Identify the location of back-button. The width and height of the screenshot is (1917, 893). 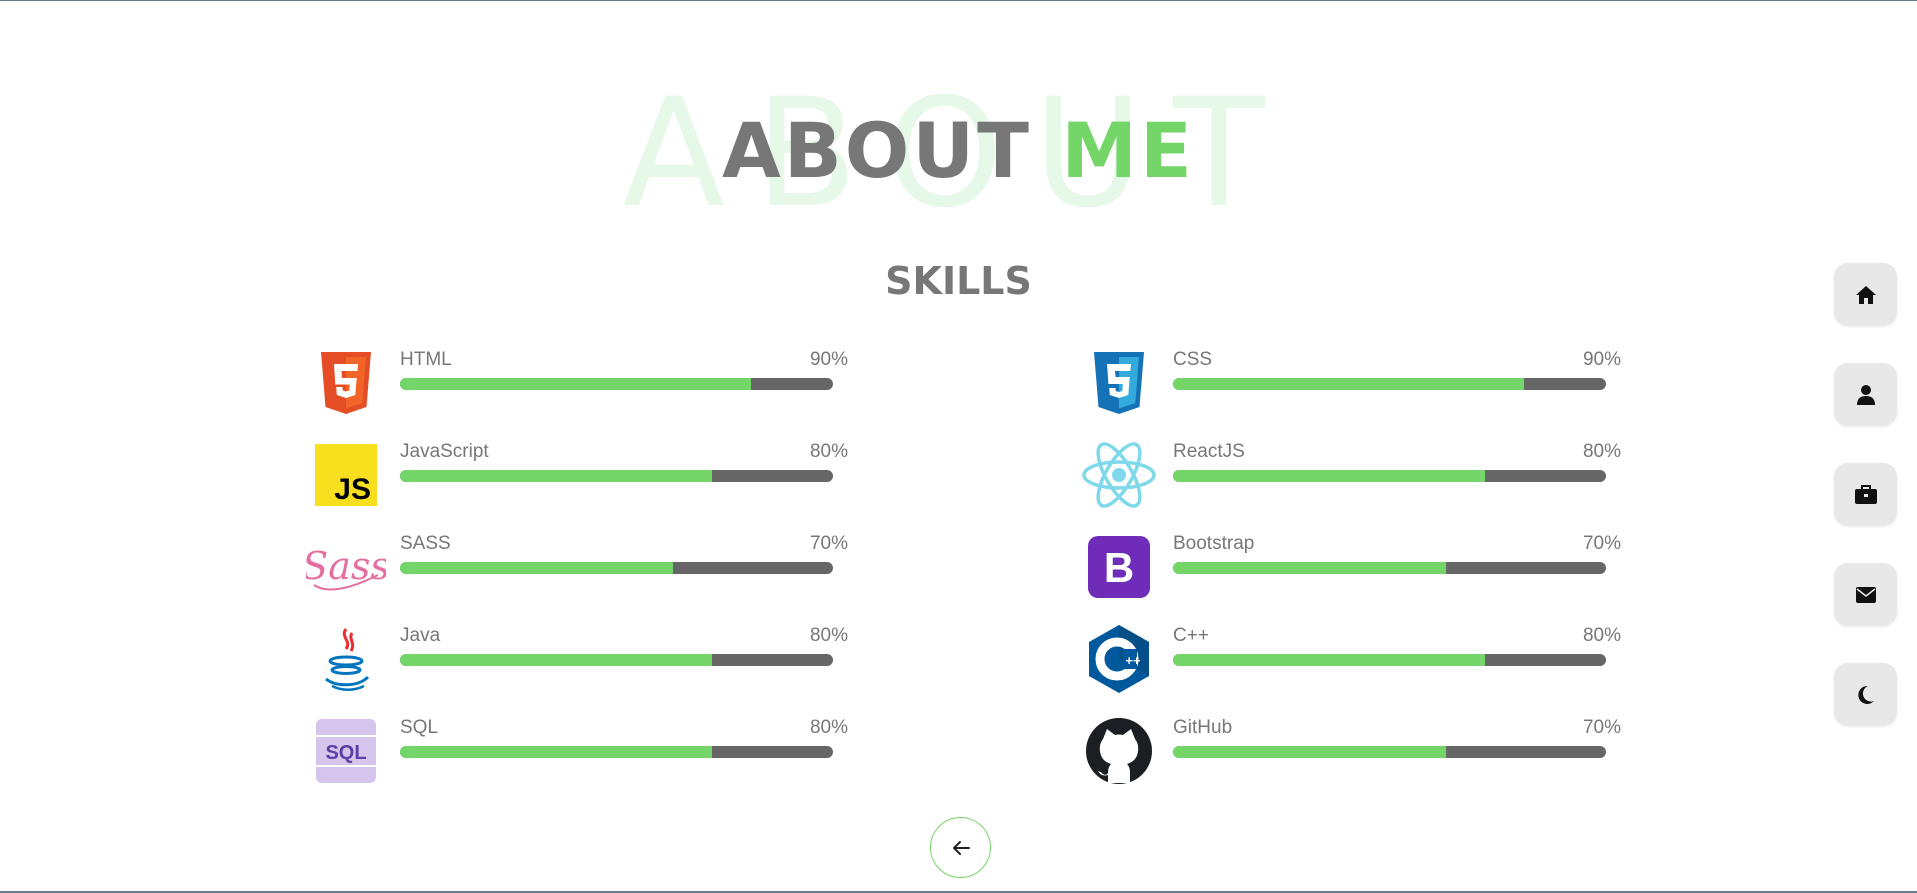
(960, 847).